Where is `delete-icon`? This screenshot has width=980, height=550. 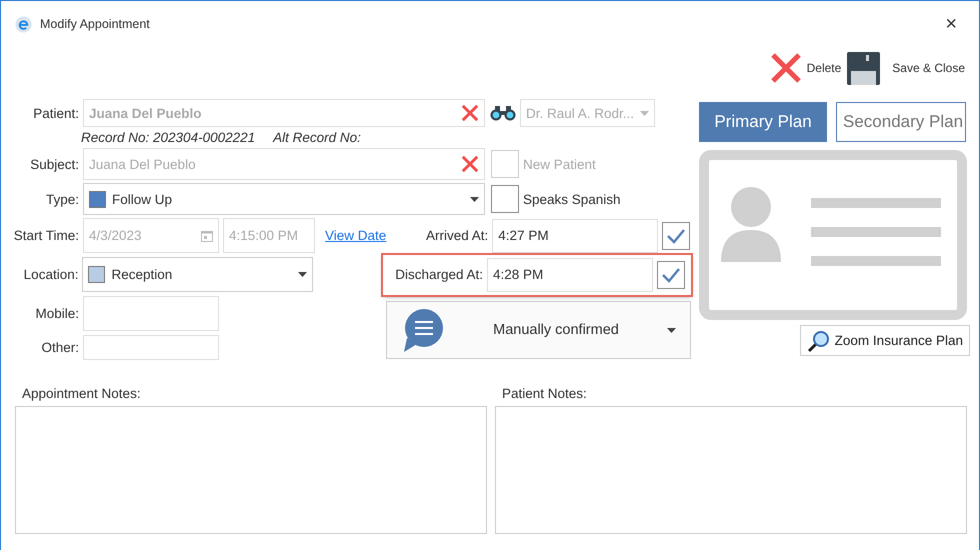
delete-icon is located at coordinates (785, 68).